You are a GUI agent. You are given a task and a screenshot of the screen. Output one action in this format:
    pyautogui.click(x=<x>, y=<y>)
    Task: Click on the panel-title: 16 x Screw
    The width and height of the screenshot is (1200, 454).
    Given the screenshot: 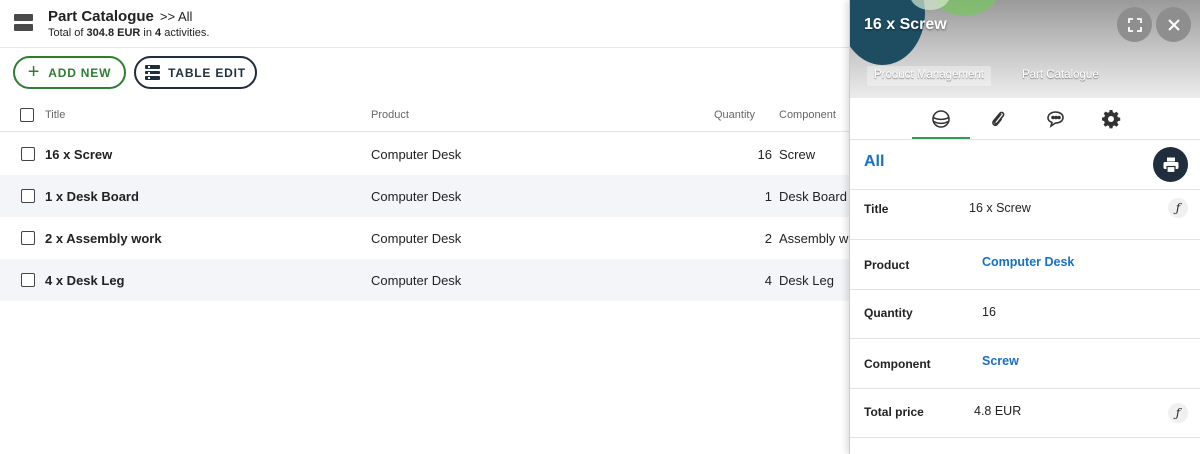 What is the action you would take?
    pyautogui.click(x=905, y=24)
    